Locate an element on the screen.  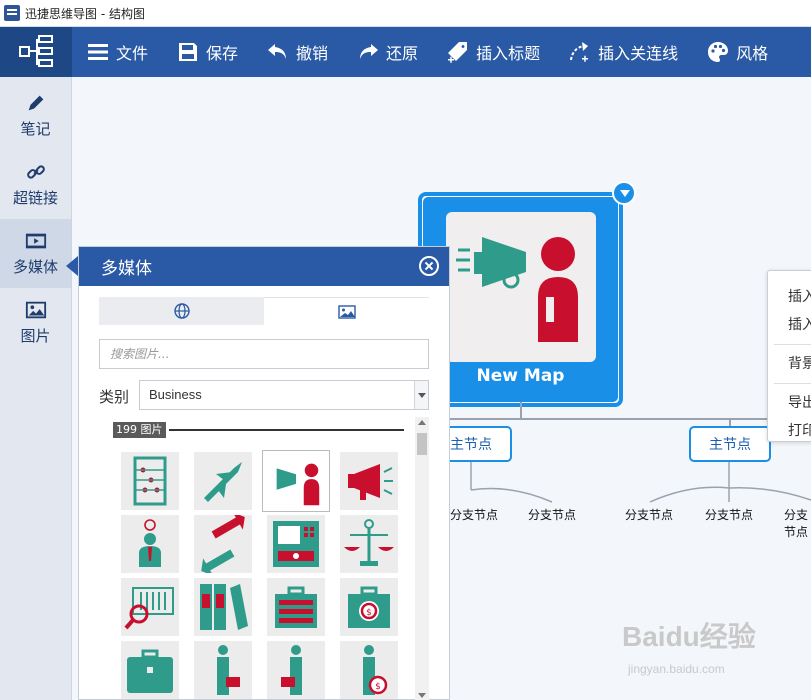
tab-web is located at coordinates (181, 311).